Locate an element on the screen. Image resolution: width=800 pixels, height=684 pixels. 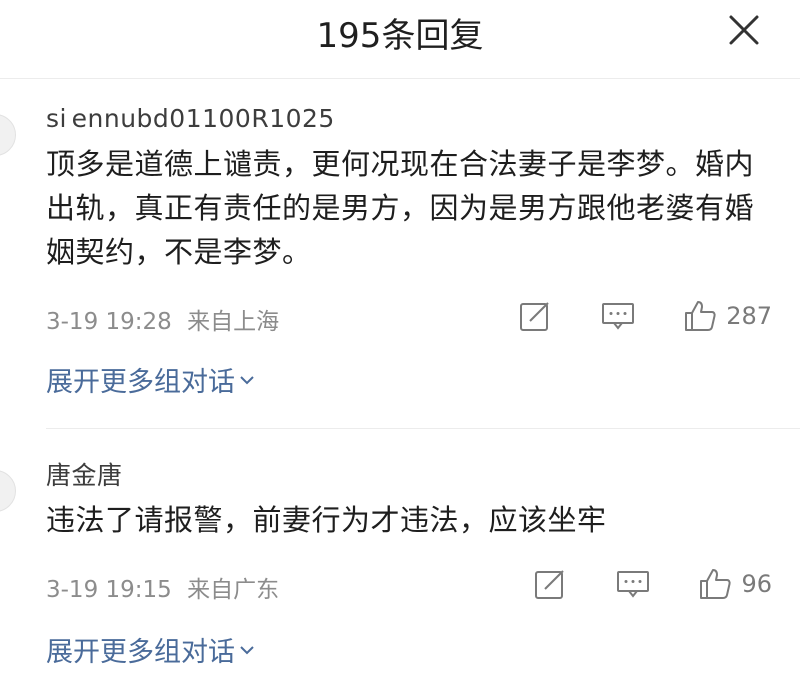
comment-divider is located at coordinates (423, 428).